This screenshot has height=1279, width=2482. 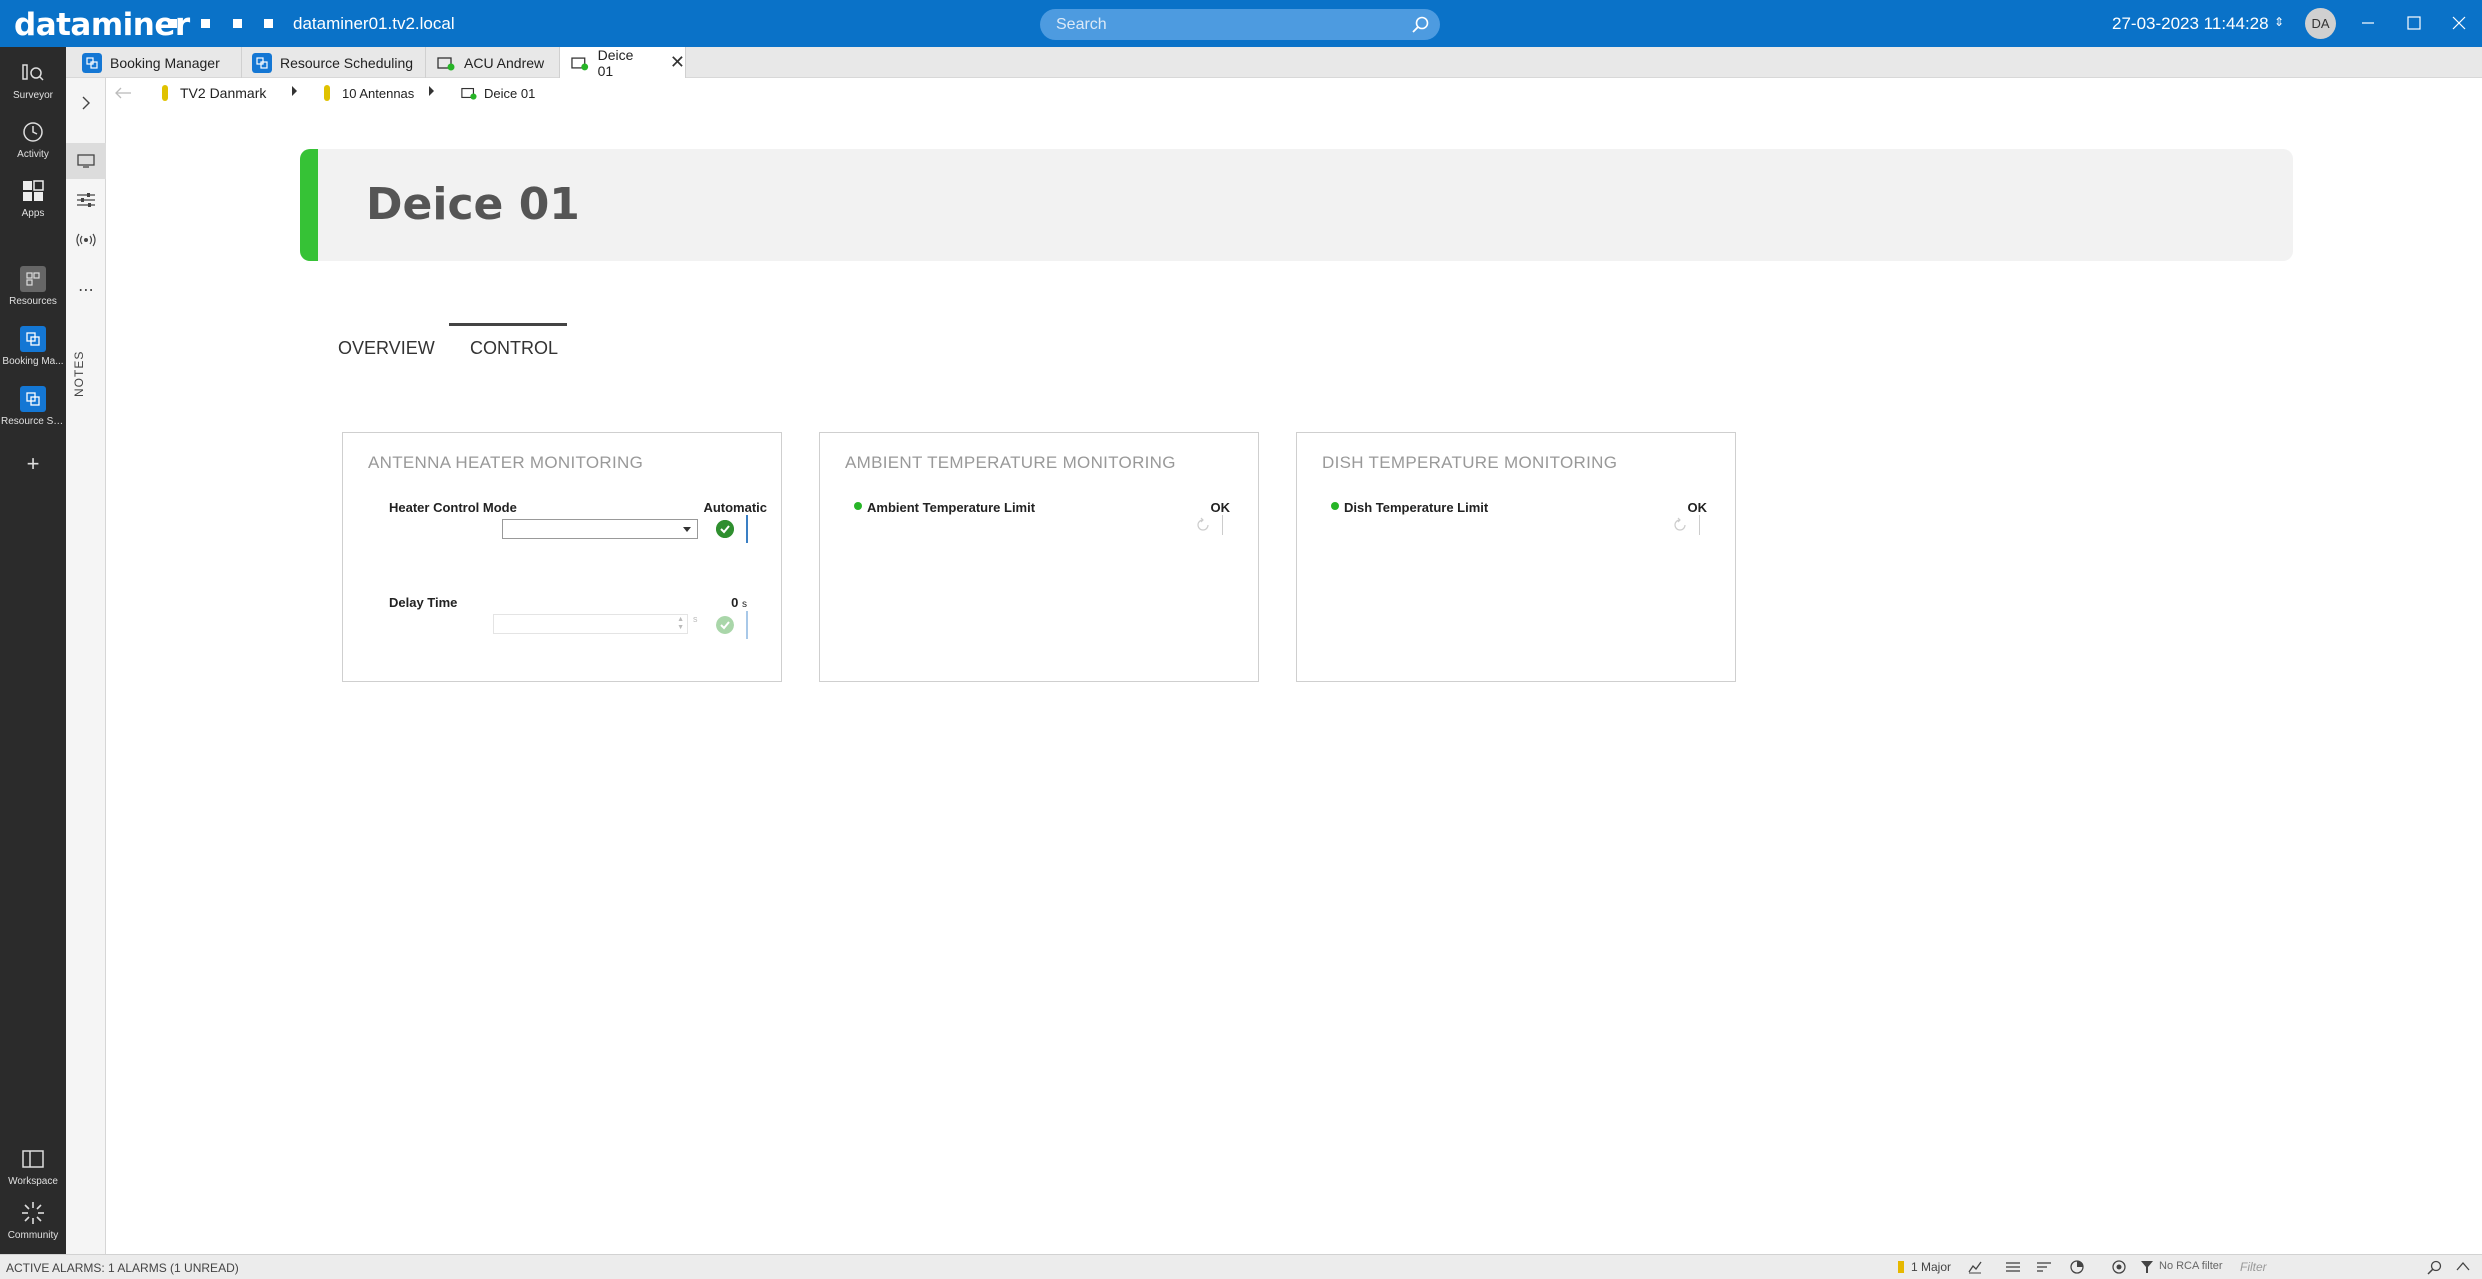 I want to click on minimize-icon, so click(x=2368, y=23).